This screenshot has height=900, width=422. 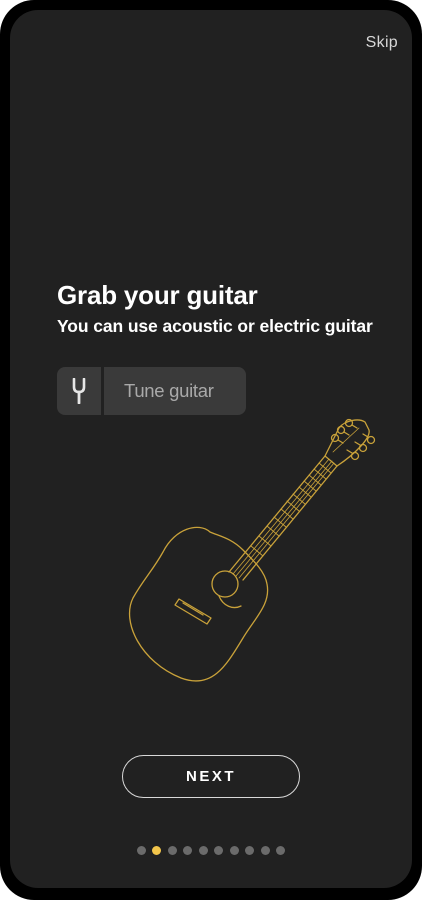 What do you see at coordinates (215, 326) in the screenshot?
I see `page-subtitle: You can use acoustic or electric guitar` at bounding box center [215, 326].